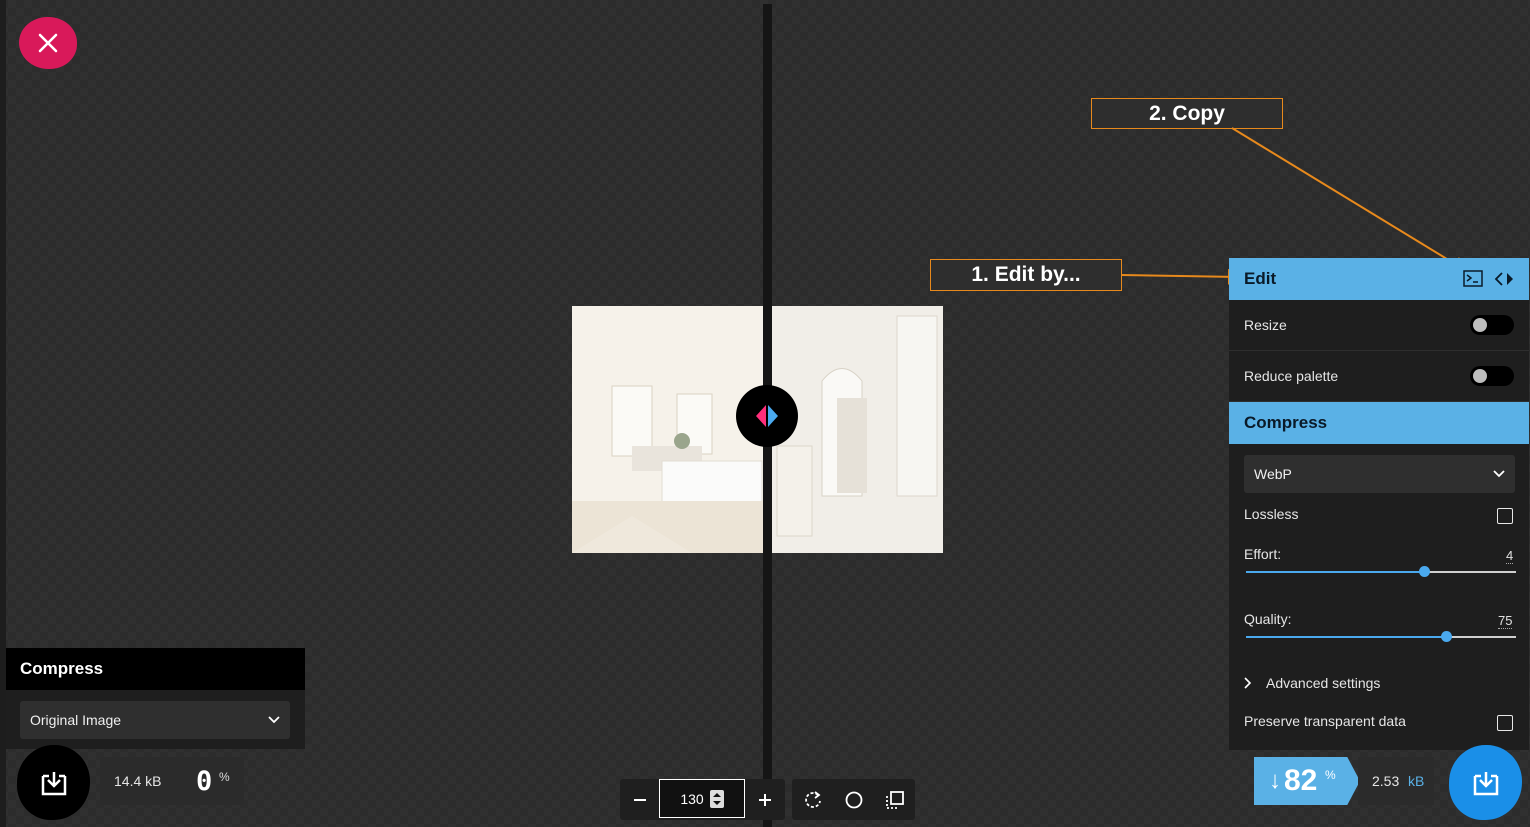 This screenshot has width=1530, height=827. I want to click on compress-header: Compress, so click(1379, 423).